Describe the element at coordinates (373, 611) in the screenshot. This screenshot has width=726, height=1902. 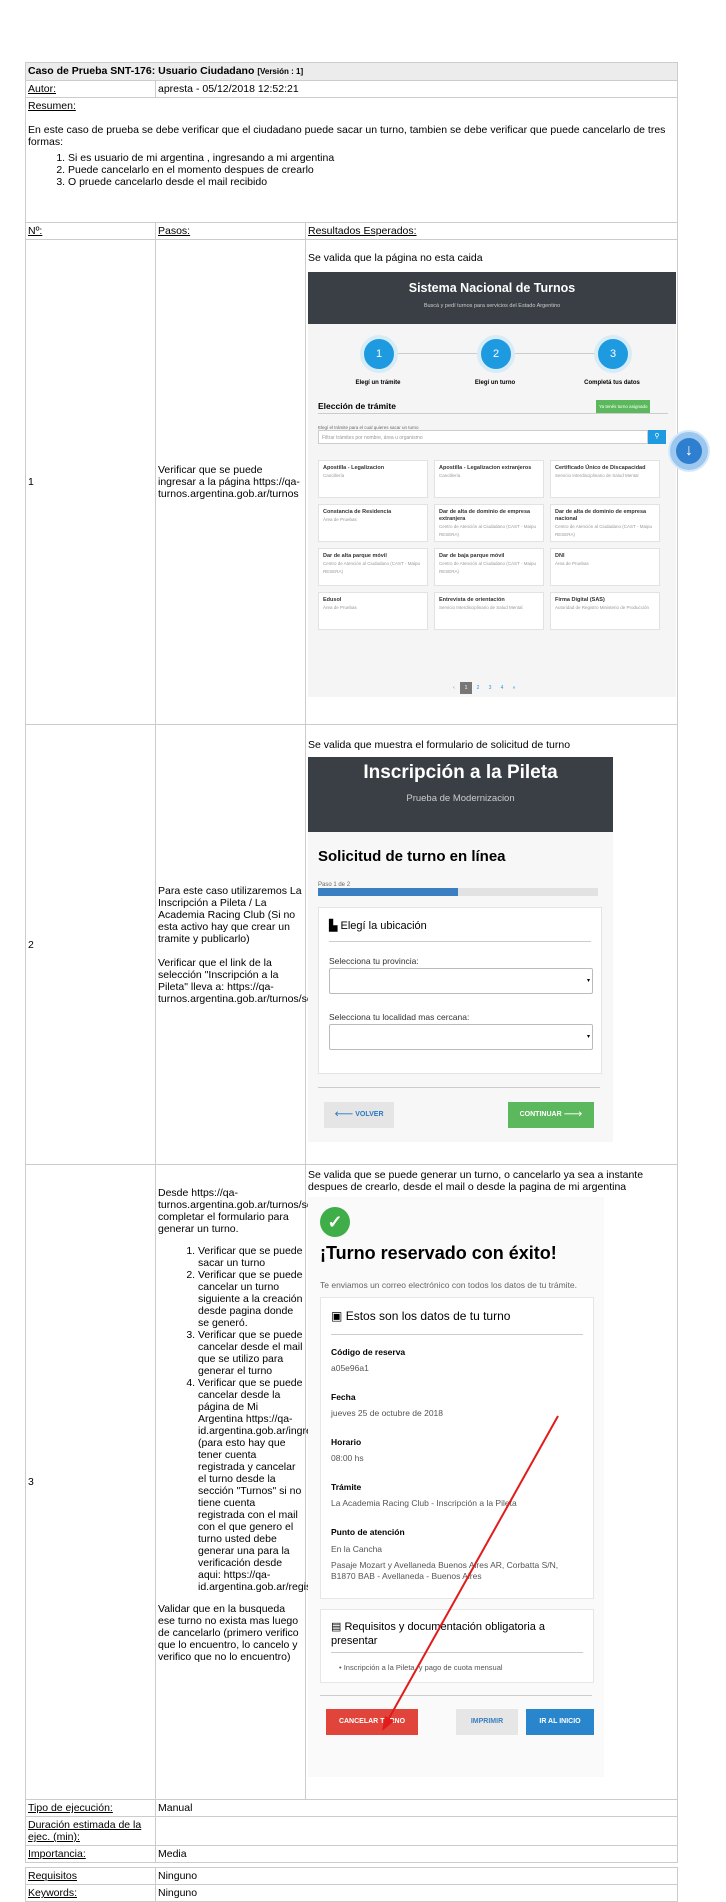
I see `tramite-card: Edusol Área de Pruebas` at that location.